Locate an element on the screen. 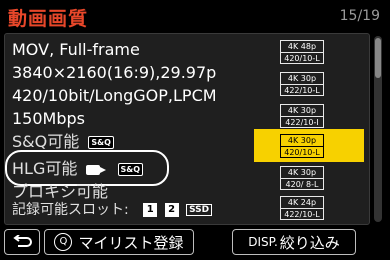 This screenshot has height=260, width=390. page-counter: 15/19 is located at coordinates (359, 16).